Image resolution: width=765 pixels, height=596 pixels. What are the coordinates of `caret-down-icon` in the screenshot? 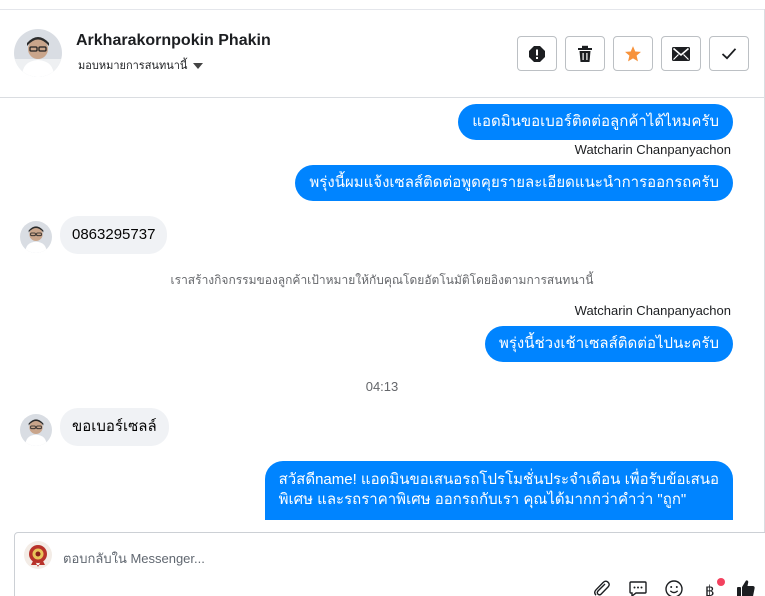 It's located at (198, 65).